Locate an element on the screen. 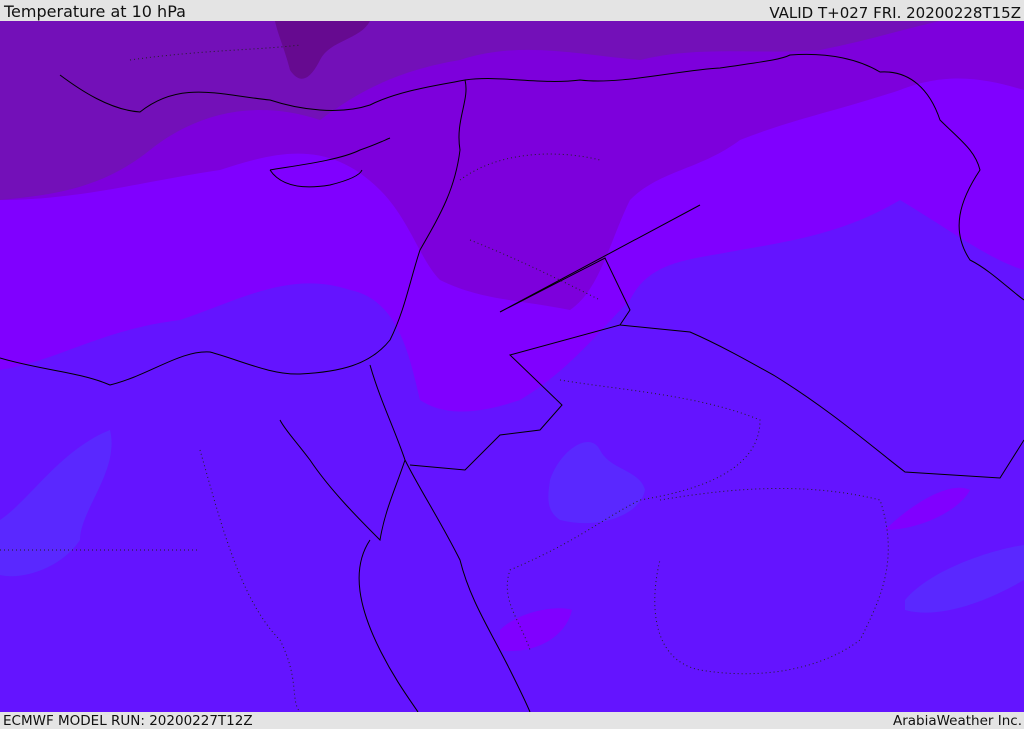 This screenshot has height=729, width=1024. map-title: Temperature at 10 hPa is located at coordinates (95, 11).